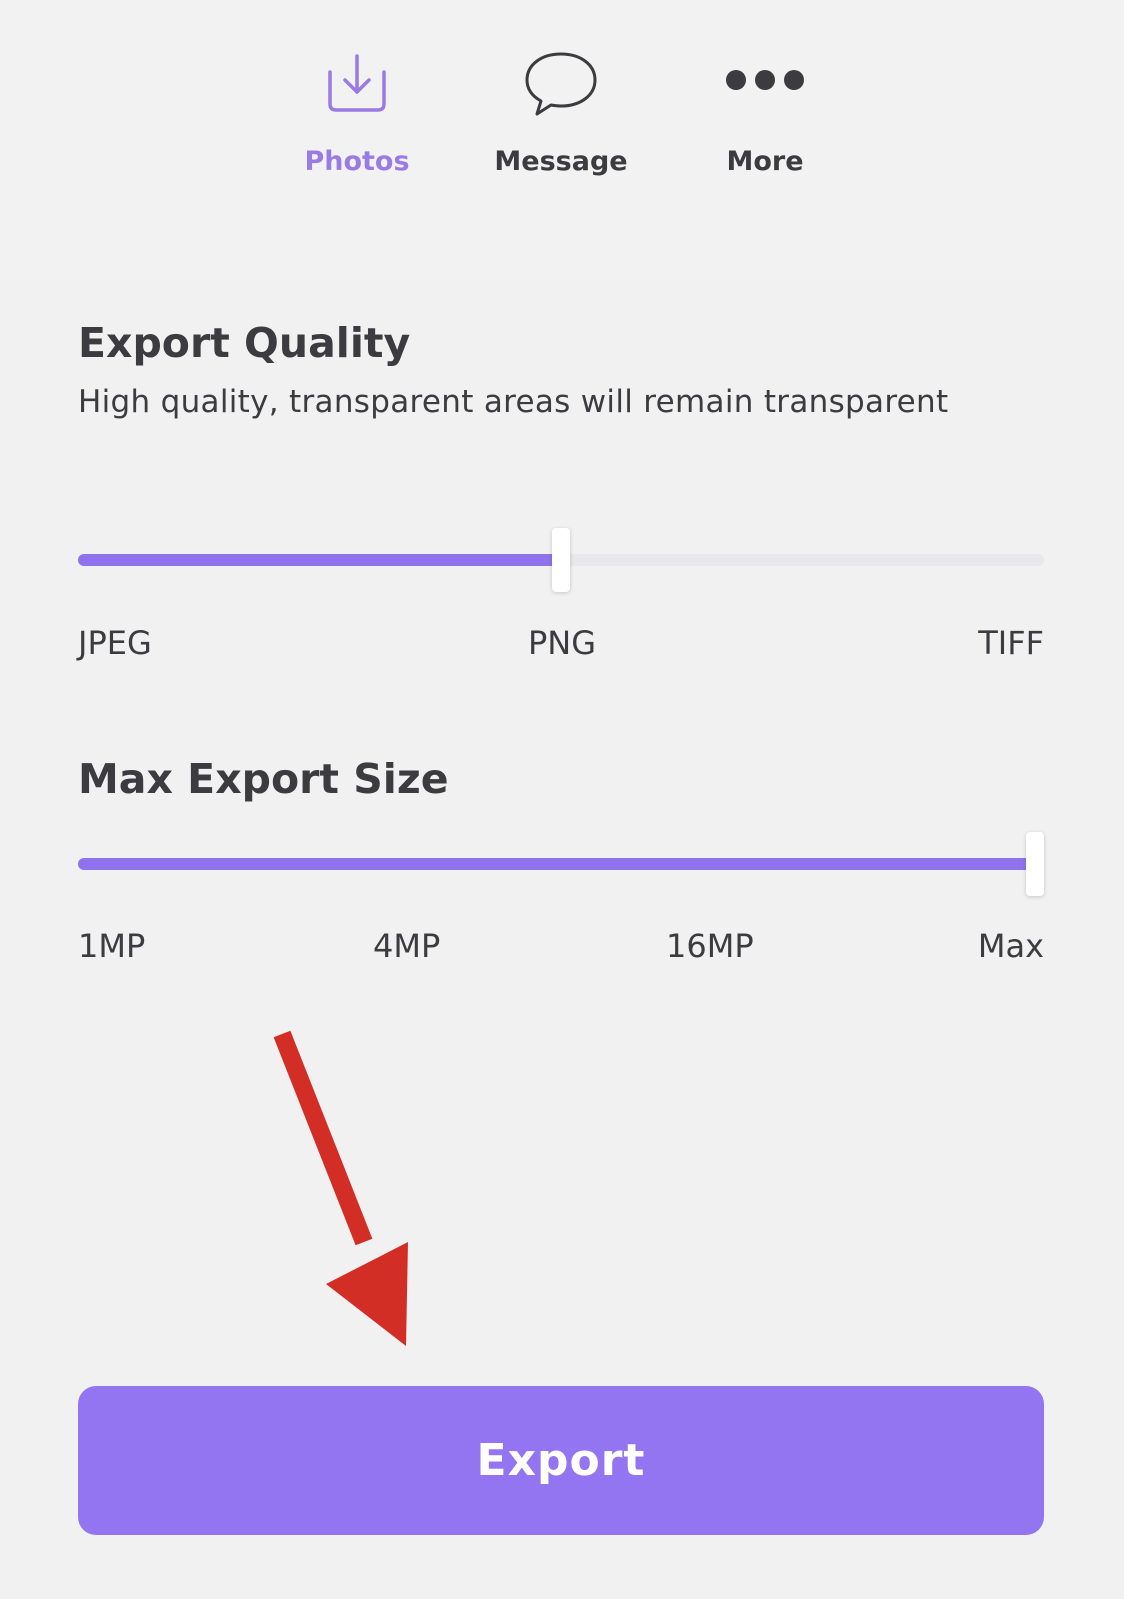 The width and height of the screenshot is (1124, 1599). I want to click on max-export-size-title: Max Export Size, so click(263, 779).